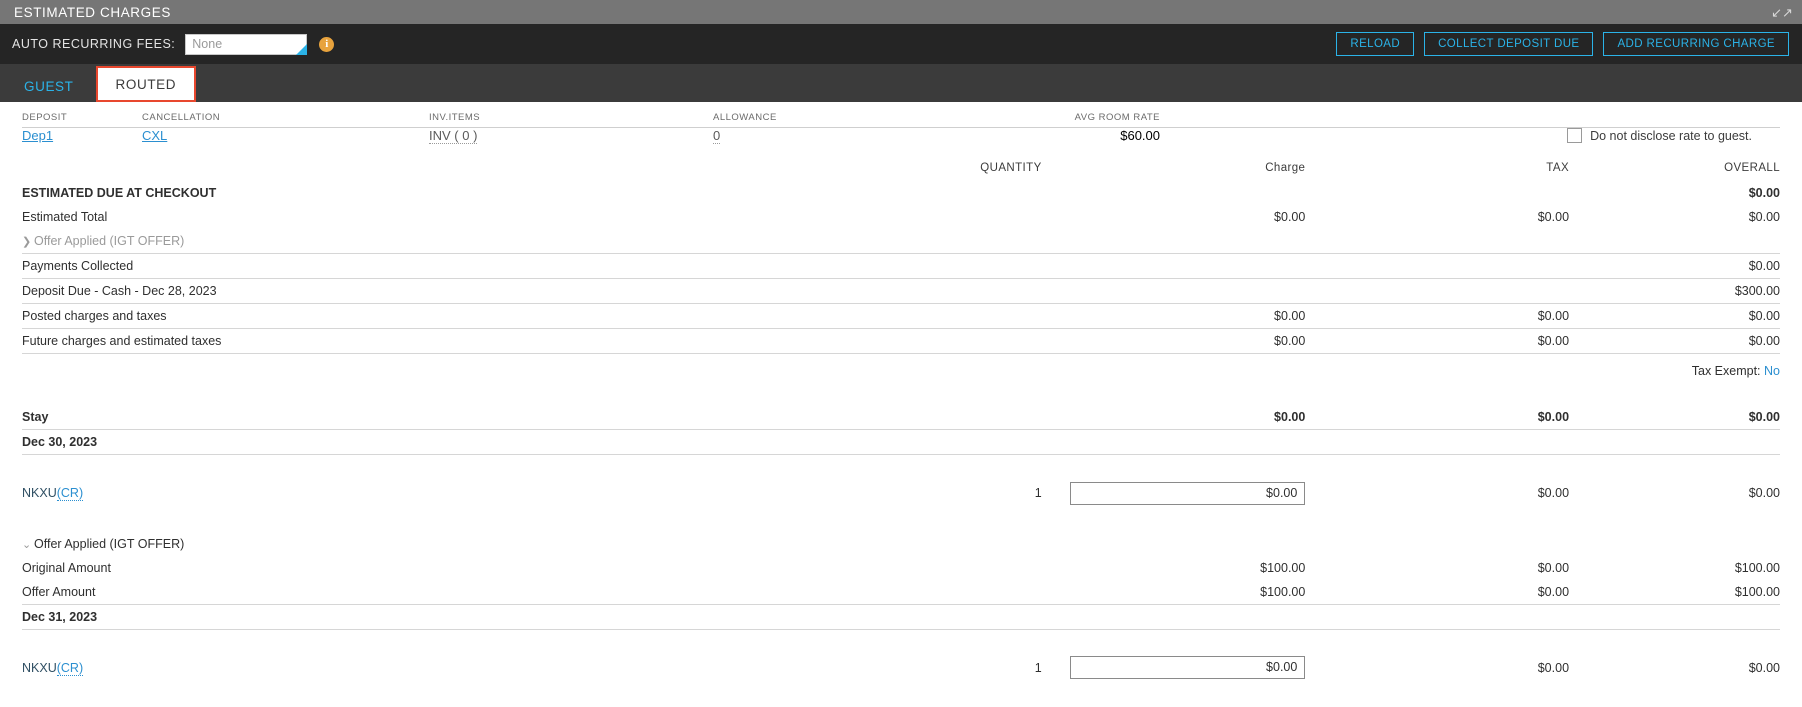  I want to click on charge-line-row: NKXU(CR) 1 $0.00 $0.00 $0.00, so click(901, 493).